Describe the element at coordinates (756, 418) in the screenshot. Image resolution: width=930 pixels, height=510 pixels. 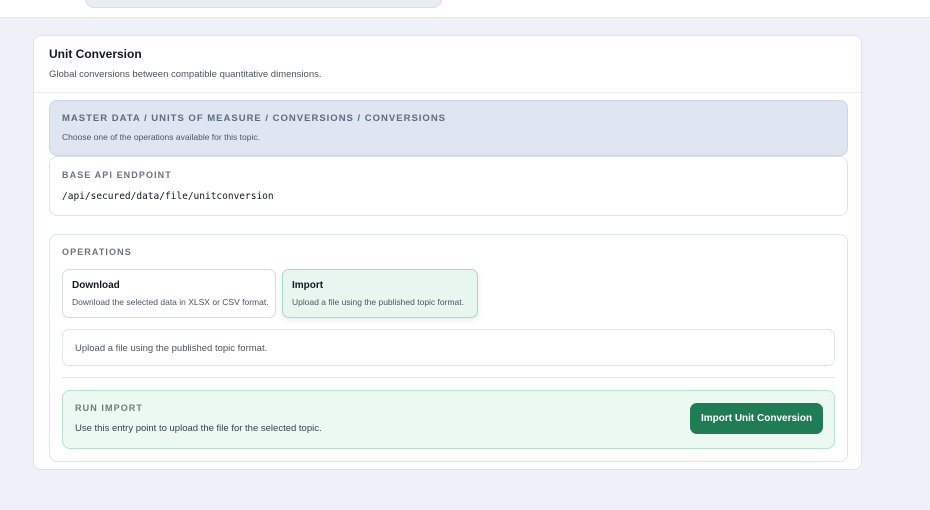
I see `import-unit-conversion-button: Import Unit Conversion` at that location.